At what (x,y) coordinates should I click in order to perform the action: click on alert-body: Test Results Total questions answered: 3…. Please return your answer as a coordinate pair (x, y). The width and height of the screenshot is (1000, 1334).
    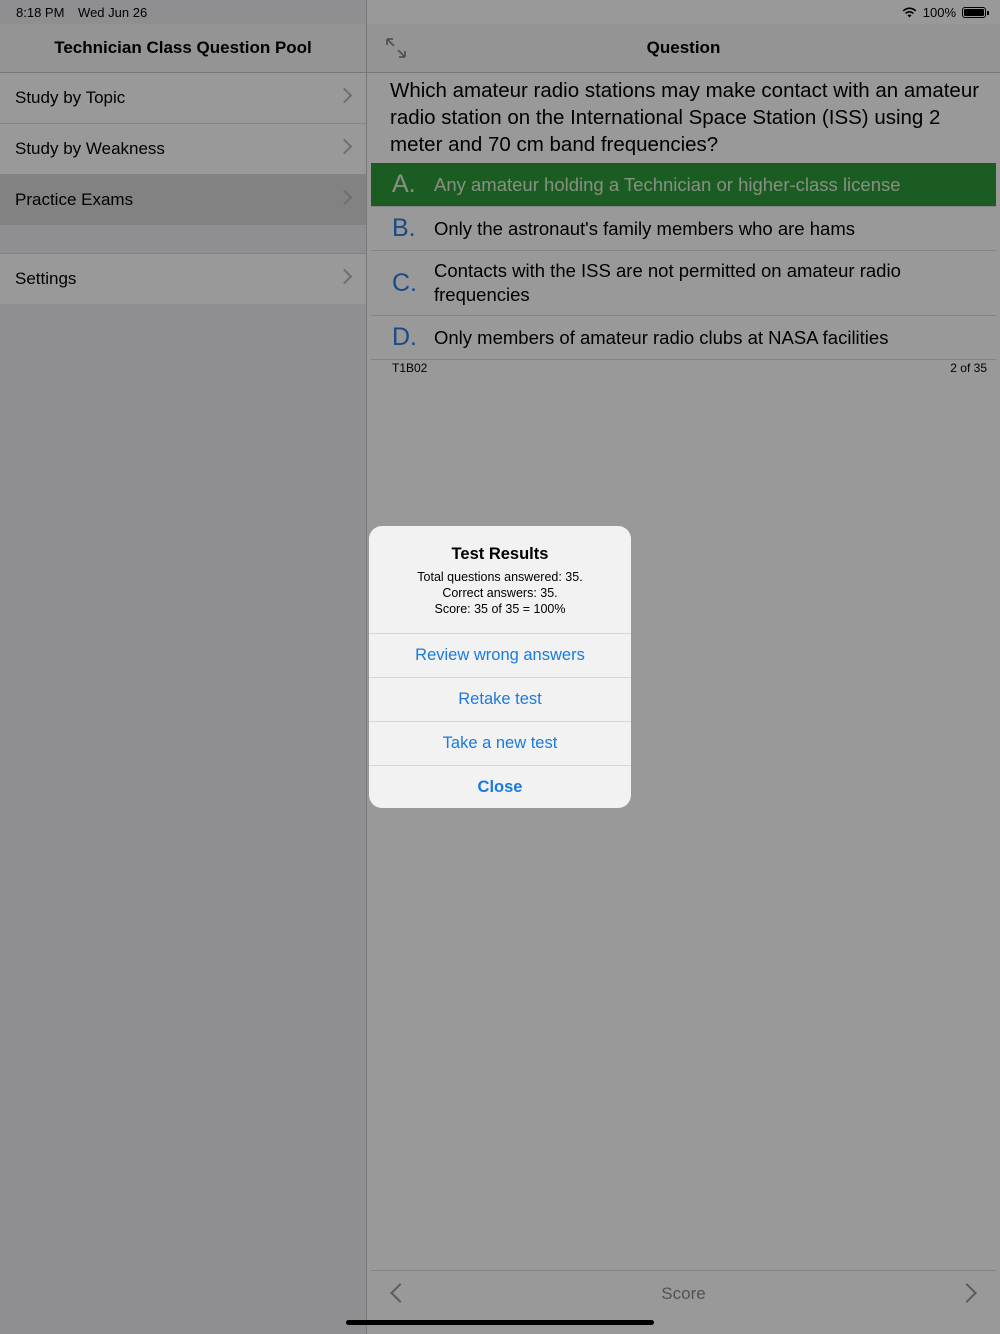
    Looking at the image, I should click on (500, 580).